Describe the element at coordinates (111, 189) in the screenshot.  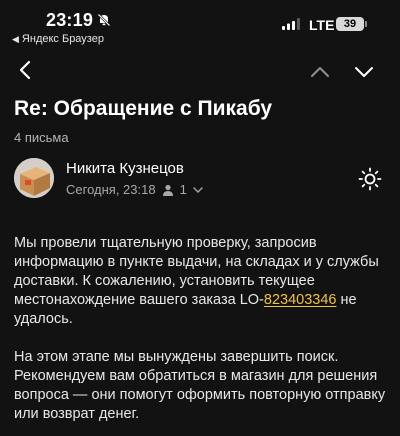
I see `email-date: Сегодня, 23:18` at that location.